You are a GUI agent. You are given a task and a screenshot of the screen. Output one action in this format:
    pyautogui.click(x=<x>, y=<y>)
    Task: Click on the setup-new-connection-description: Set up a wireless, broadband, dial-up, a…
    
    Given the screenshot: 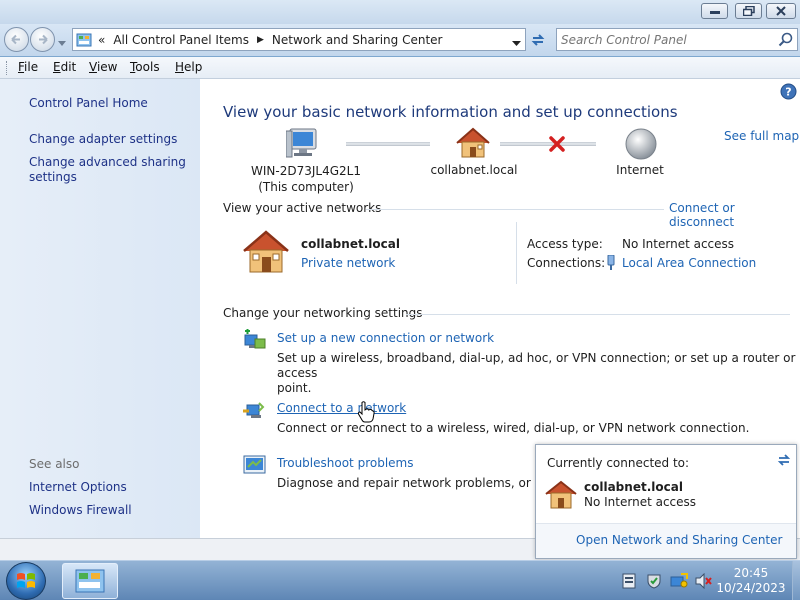 What is the action you would take?
    pyautogui.click(x=538, y=373)
    